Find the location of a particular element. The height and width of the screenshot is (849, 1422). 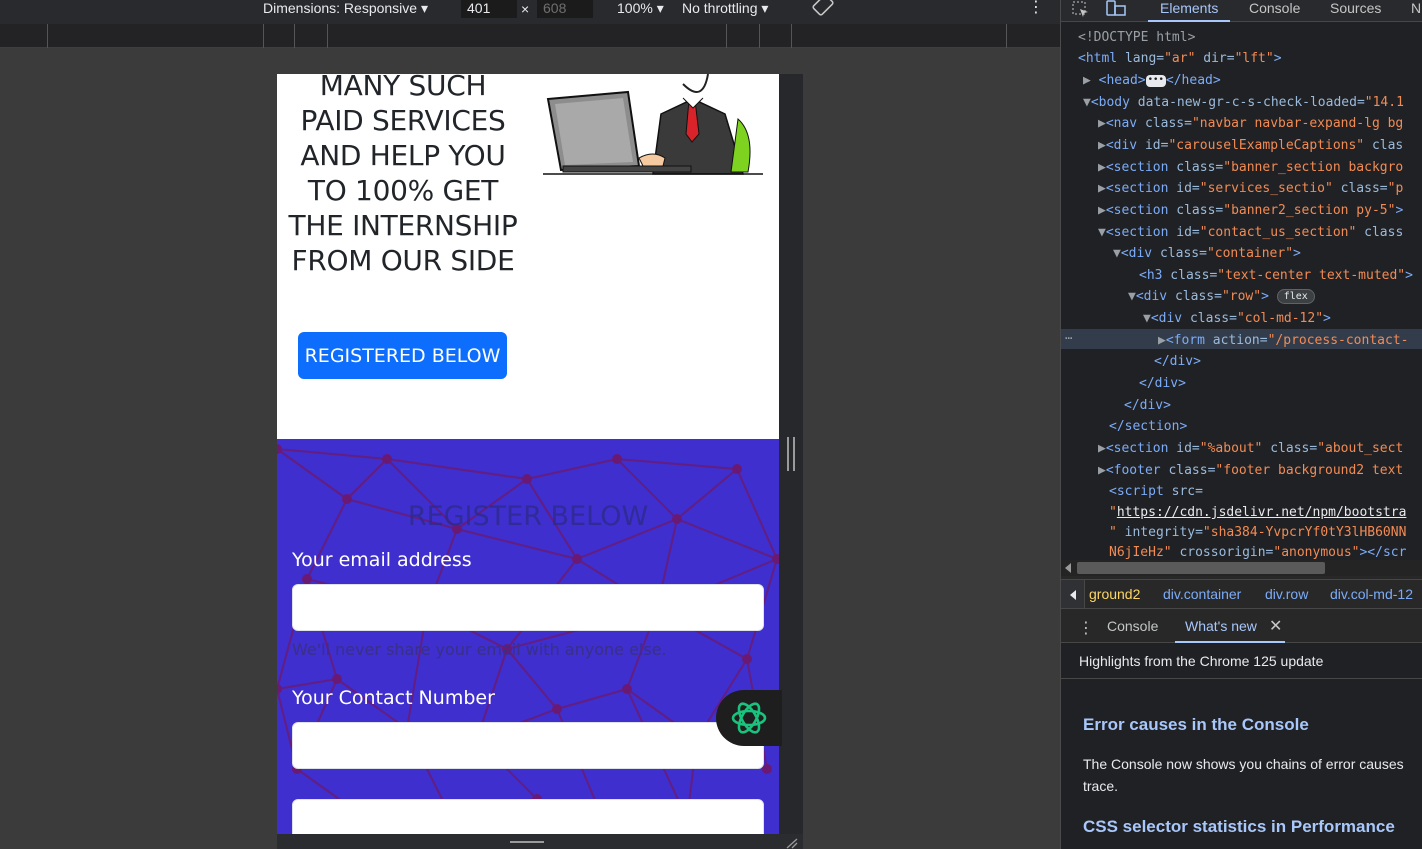

tab-console: Console is located at coordinates (1274, 8).